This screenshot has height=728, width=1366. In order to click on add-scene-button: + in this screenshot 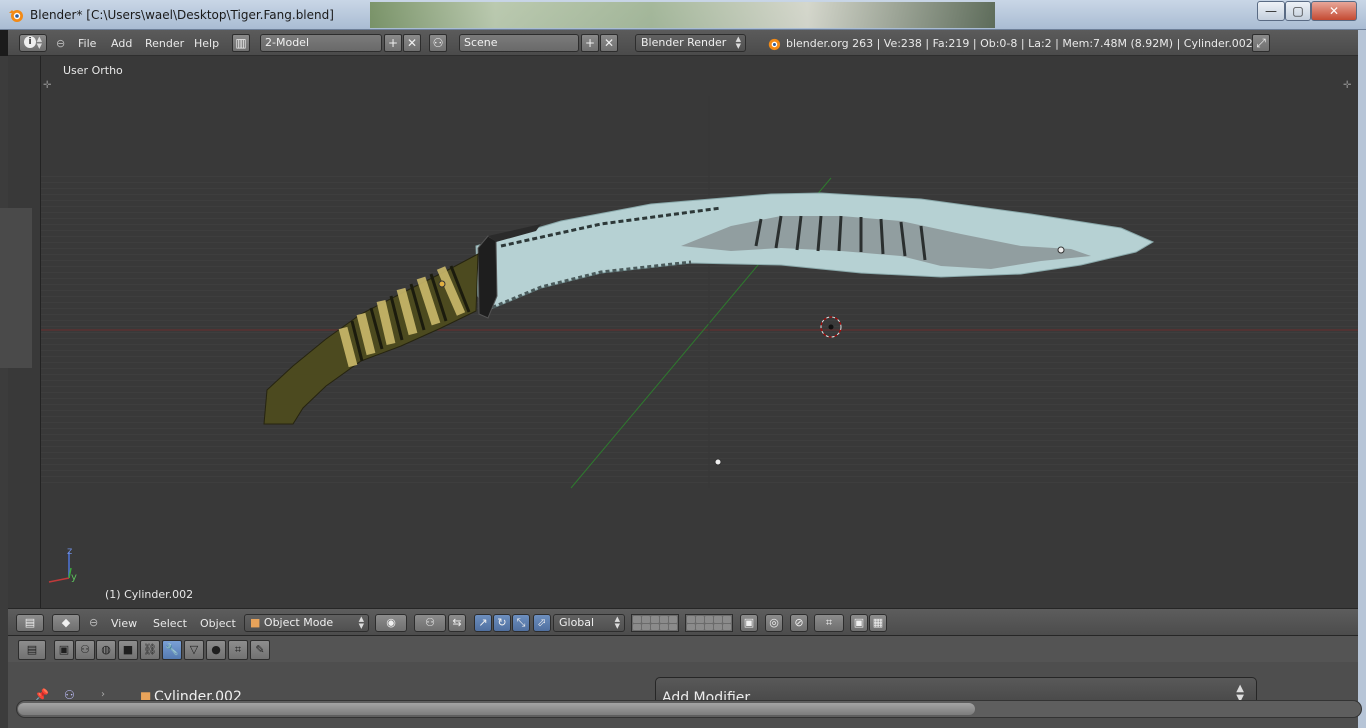, I will do `click(590, 43)`.